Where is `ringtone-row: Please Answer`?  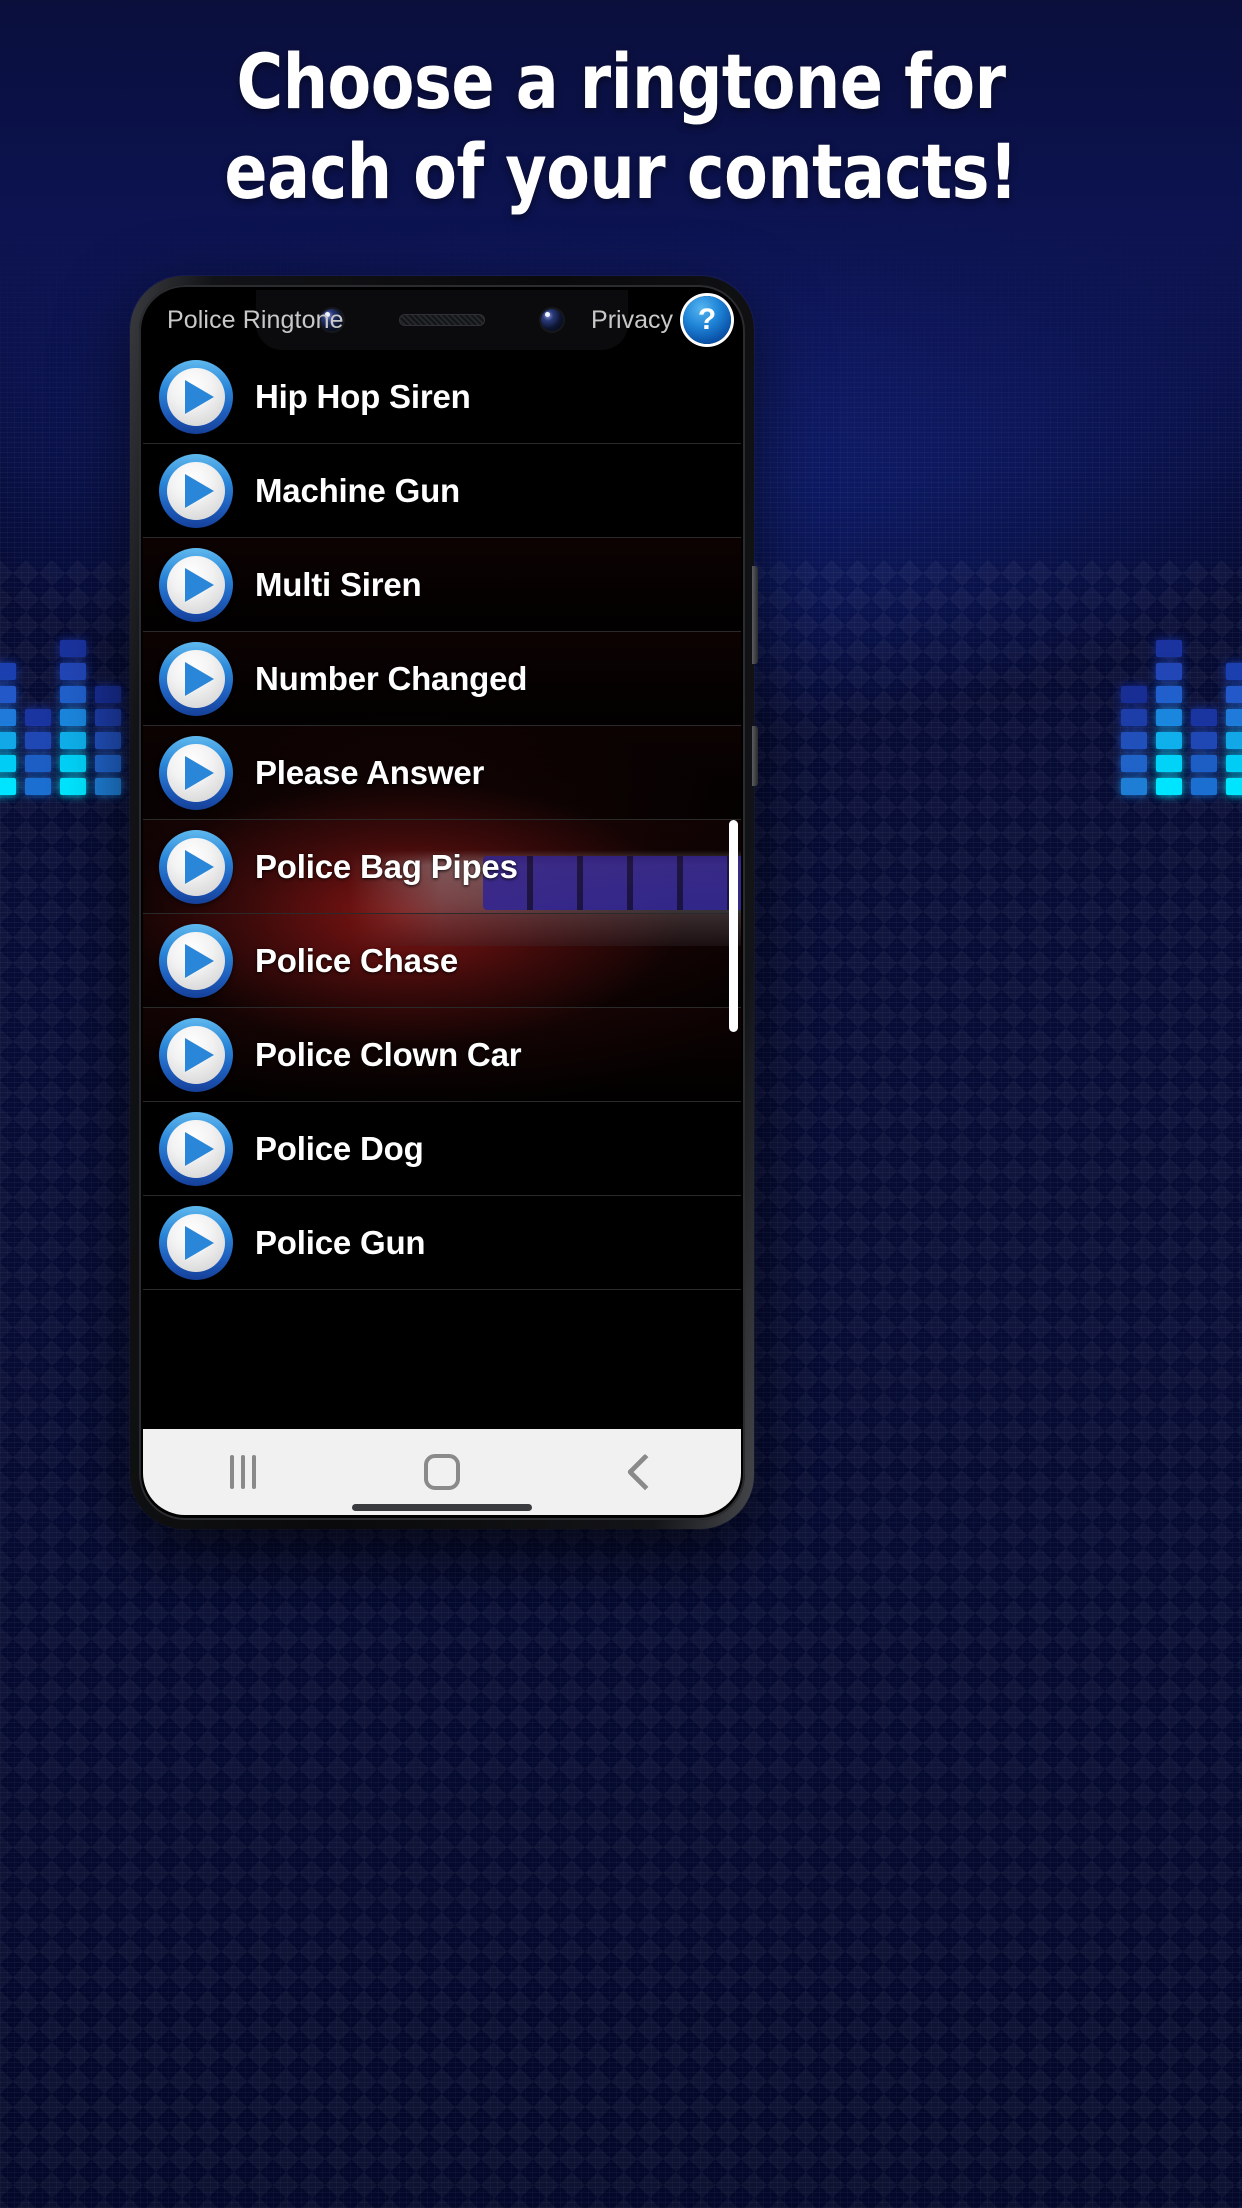
ringtone-row: Please Answer is located at coordinates (442, 773).